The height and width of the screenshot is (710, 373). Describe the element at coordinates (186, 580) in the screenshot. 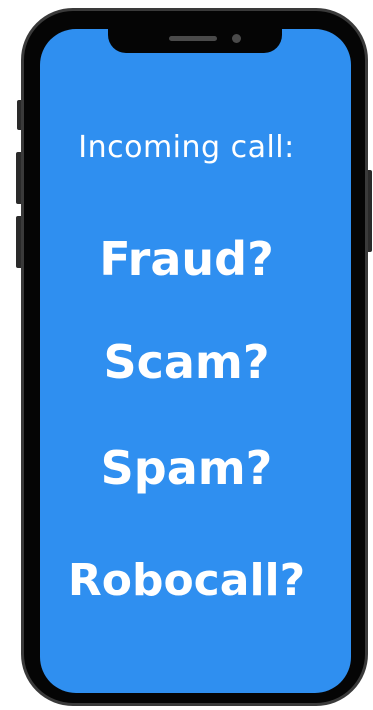

I see `question-robocall: Robocall?` at that location.